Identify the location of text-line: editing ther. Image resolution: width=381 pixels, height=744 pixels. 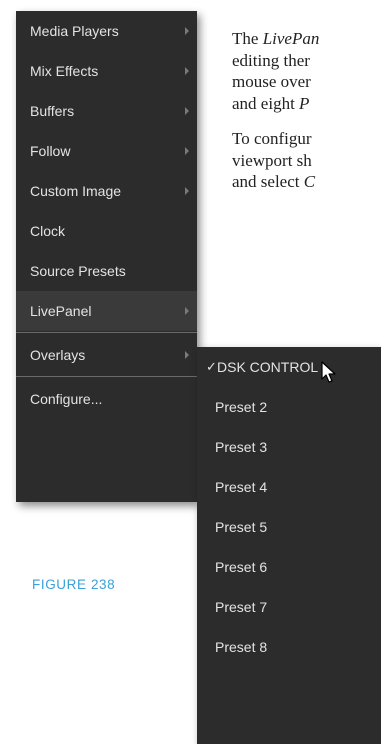
(271, 60).